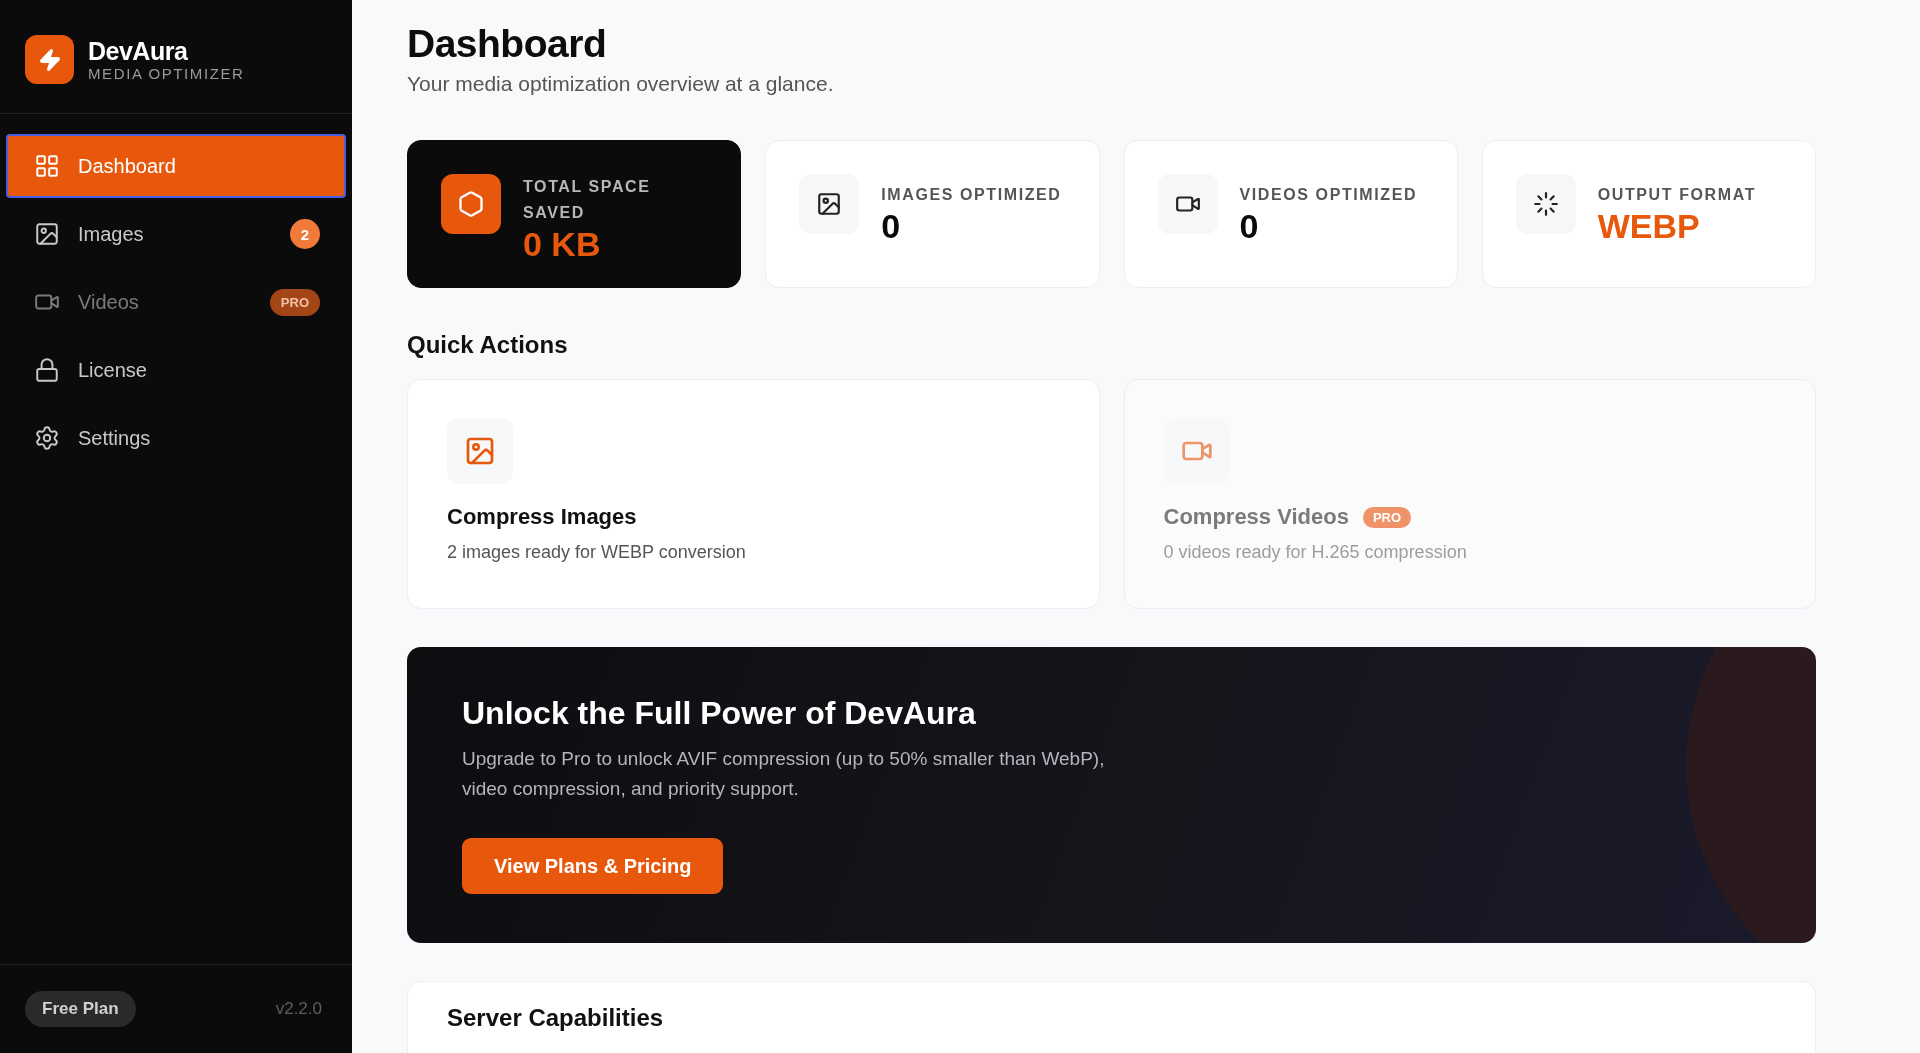 Image resolution: width=1920 pixels, height=1053 pixels. What do you see at coordinates (49, 59) in the screenshot?
I see `app-logo` at bounding box center [49, 59].